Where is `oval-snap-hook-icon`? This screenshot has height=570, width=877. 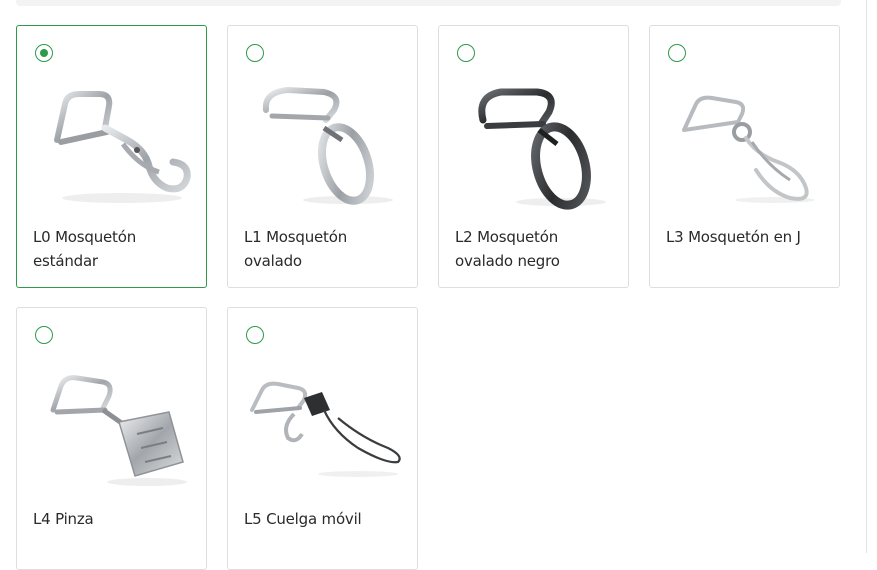 oval-snap-hook-icon is located at coordinates (323, 140).